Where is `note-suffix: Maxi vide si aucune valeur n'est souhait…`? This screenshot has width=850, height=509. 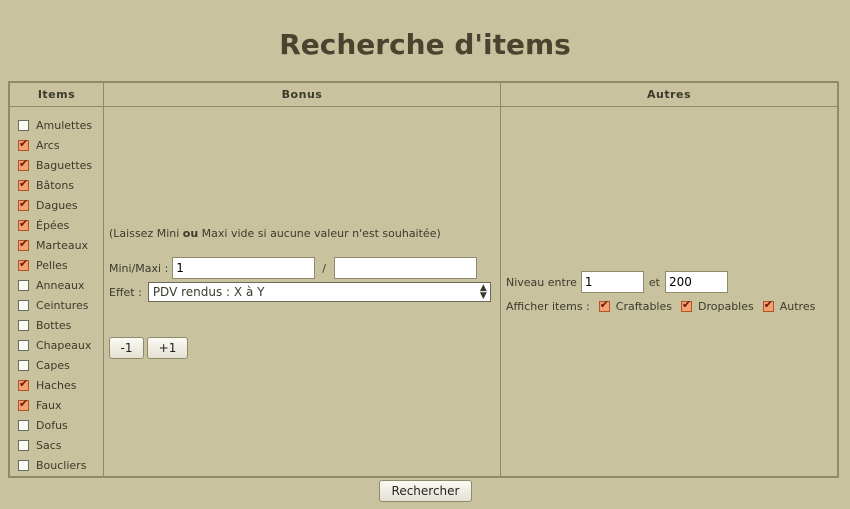 note-suffix: Maxi vide si aucune valeur n'est souhait… is located at coordinates (319, 233).